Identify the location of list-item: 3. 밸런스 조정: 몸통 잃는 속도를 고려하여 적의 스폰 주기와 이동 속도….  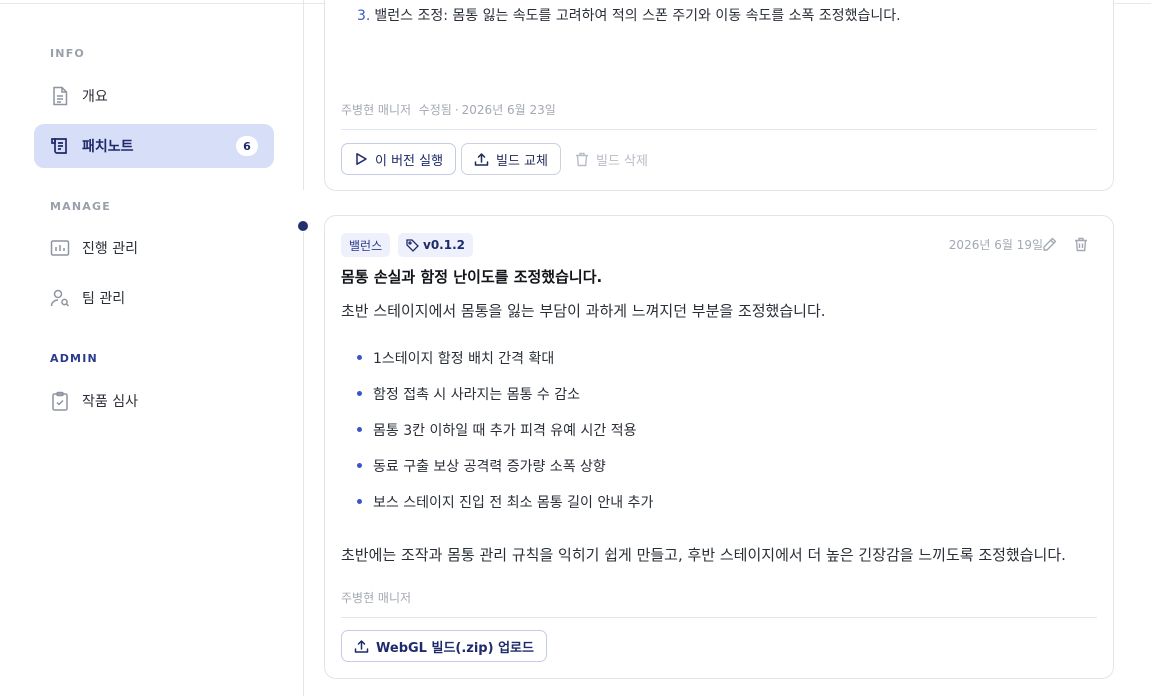
(629, 15).